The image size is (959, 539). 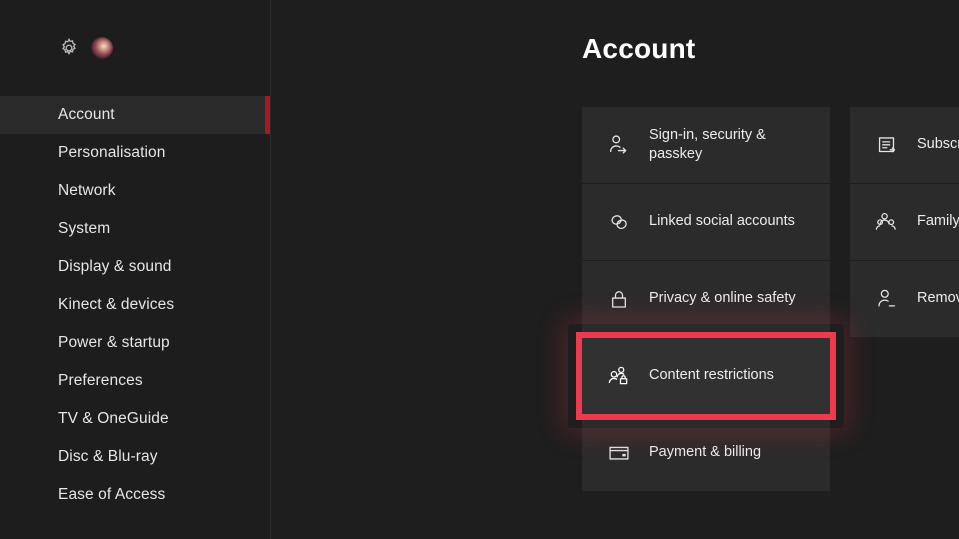 I want to click on tile-subscriptions: Subscriptions, so click(x=904, y=145).